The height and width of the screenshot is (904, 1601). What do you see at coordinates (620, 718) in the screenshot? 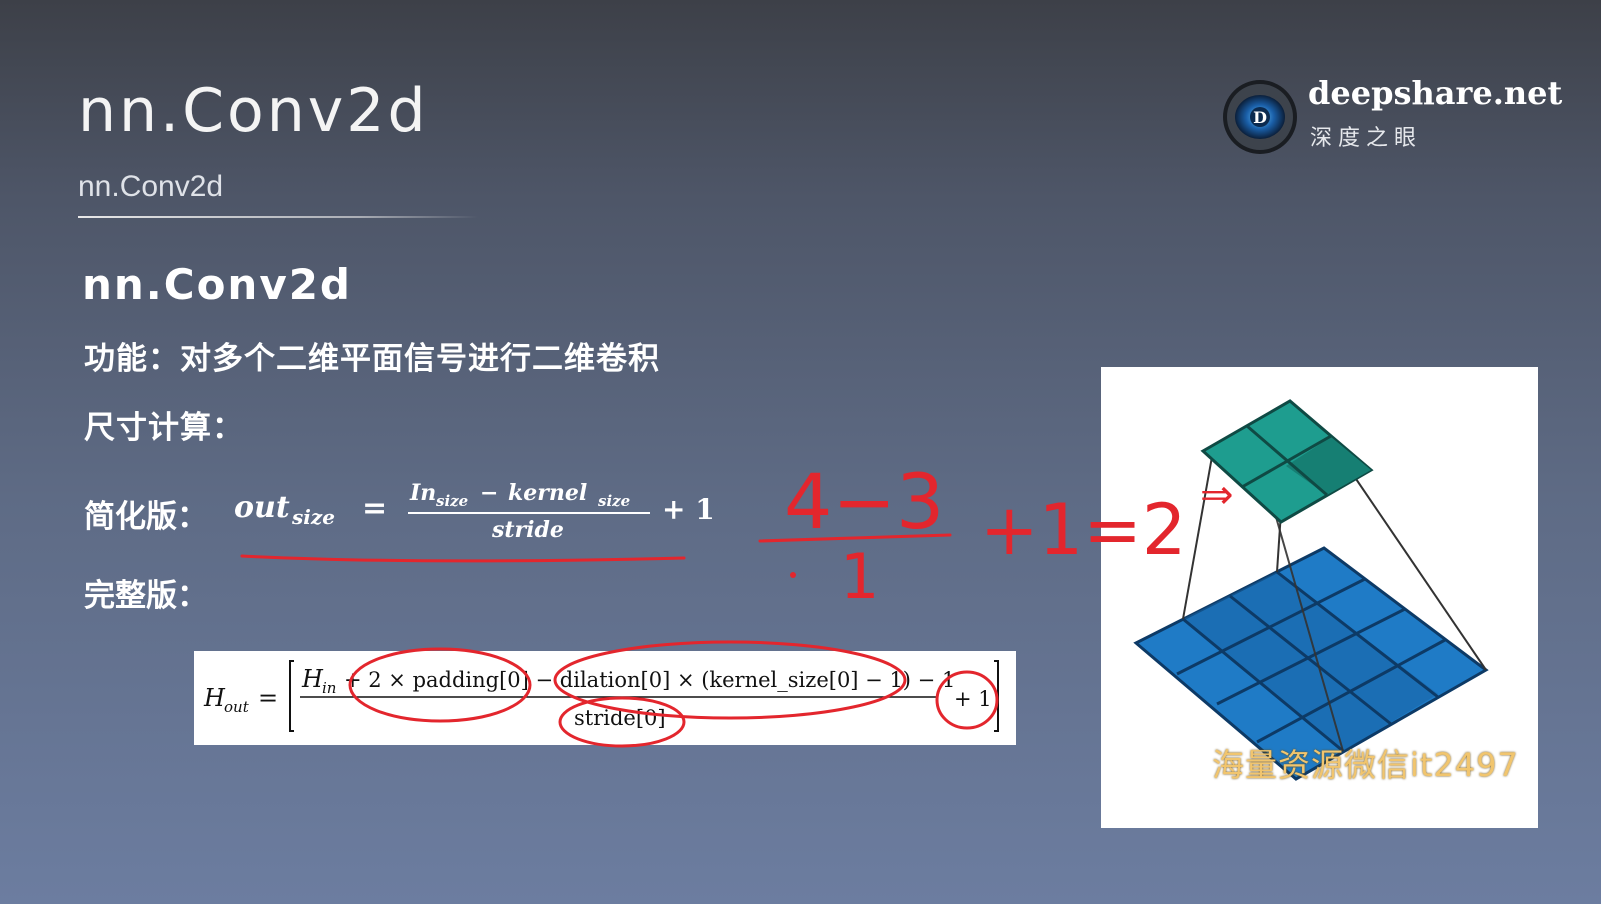
I see `formula-denominator: stride[0]` at bounding box center [620, 718].